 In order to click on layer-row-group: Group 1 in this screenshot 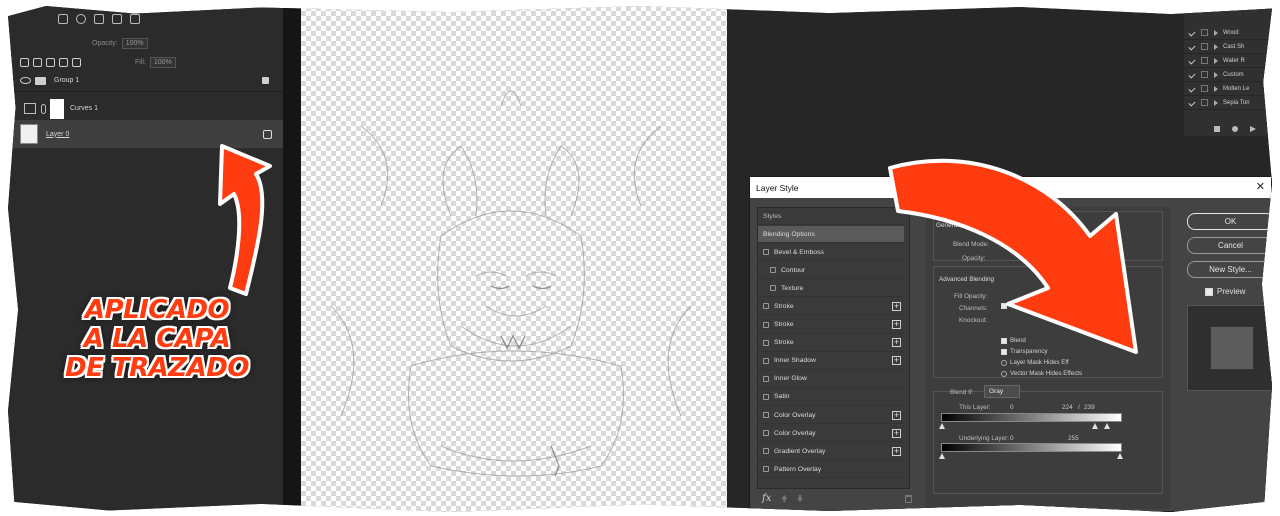, I will do `click(145, 81)`.